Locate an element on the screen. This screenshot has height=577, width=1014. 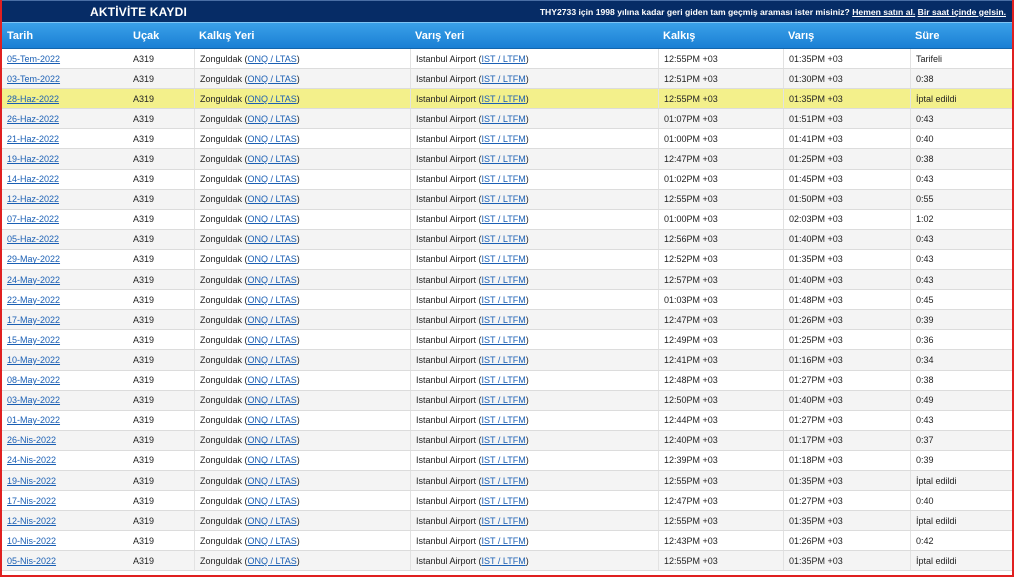
flight-date-link: 22-May-2022 is located at coordinates (33, 300).